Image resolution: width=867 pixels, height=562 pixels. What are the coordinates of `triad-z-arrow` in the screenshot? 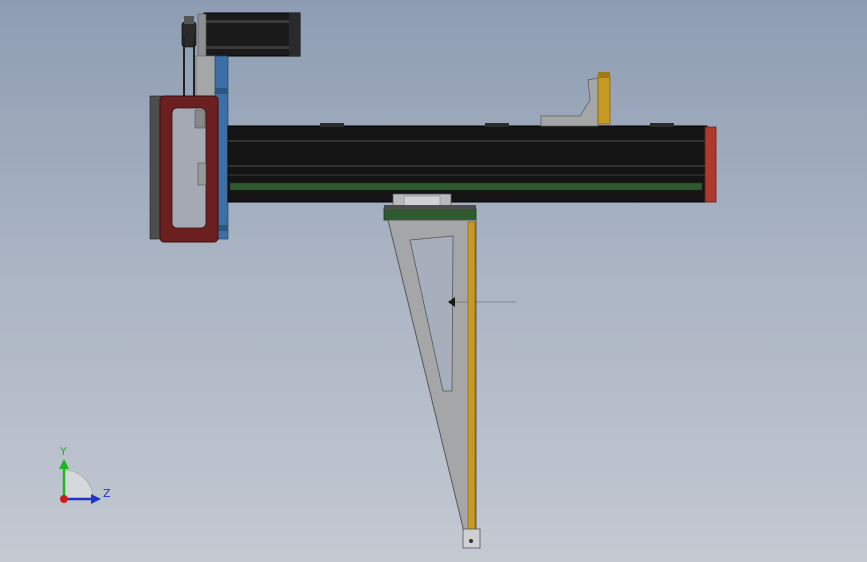 It's located at (96, 499).